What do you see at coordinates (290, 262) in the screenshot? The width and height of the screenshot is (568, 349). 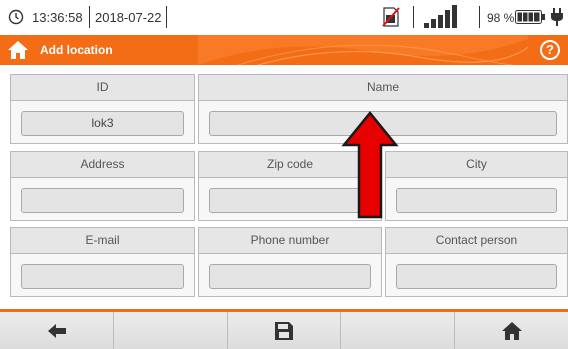 I see `phone-field: Phone number` at bounding box center [290, 262].